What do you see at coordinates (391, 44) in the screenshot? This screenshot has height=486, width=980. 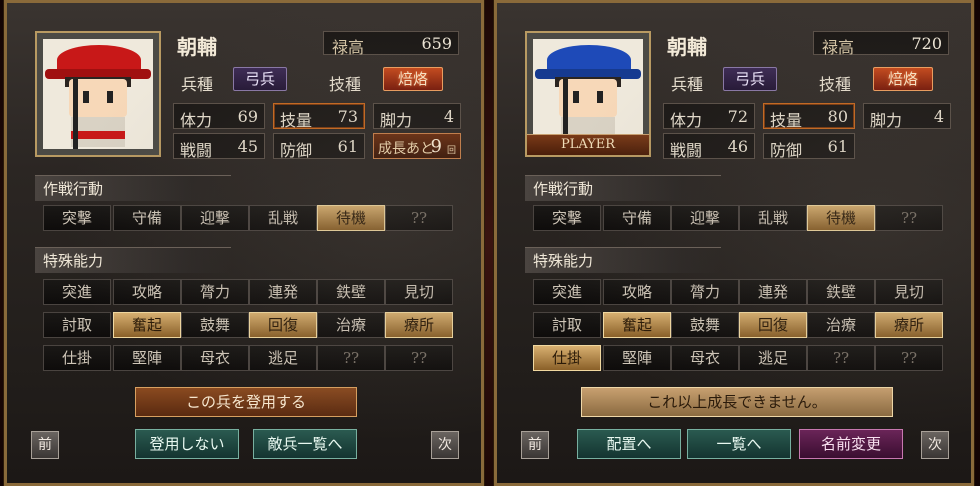 I see `salary-box: 禄高 659` at bounding box center [391, 44].